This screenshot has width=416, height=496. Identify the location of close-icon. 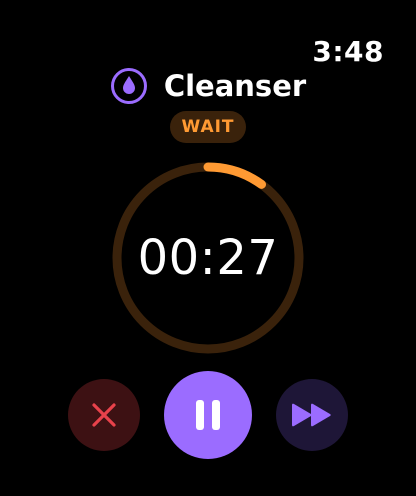
(104, 415).